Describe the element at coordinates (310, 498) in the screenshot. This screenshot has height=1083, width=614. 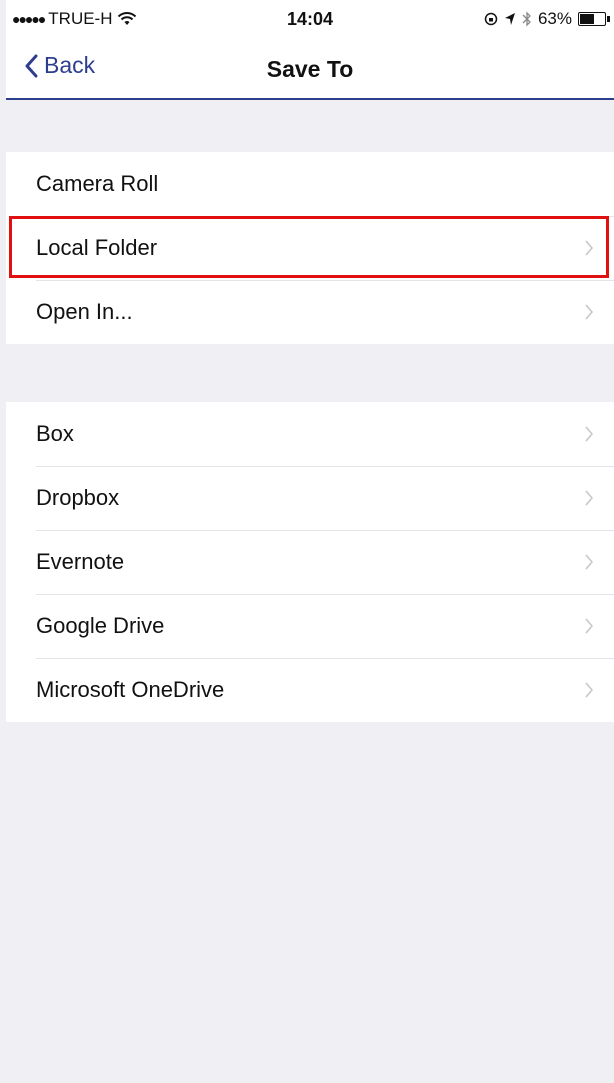
I see `list-item-dropbox: Dropbox` at that location.